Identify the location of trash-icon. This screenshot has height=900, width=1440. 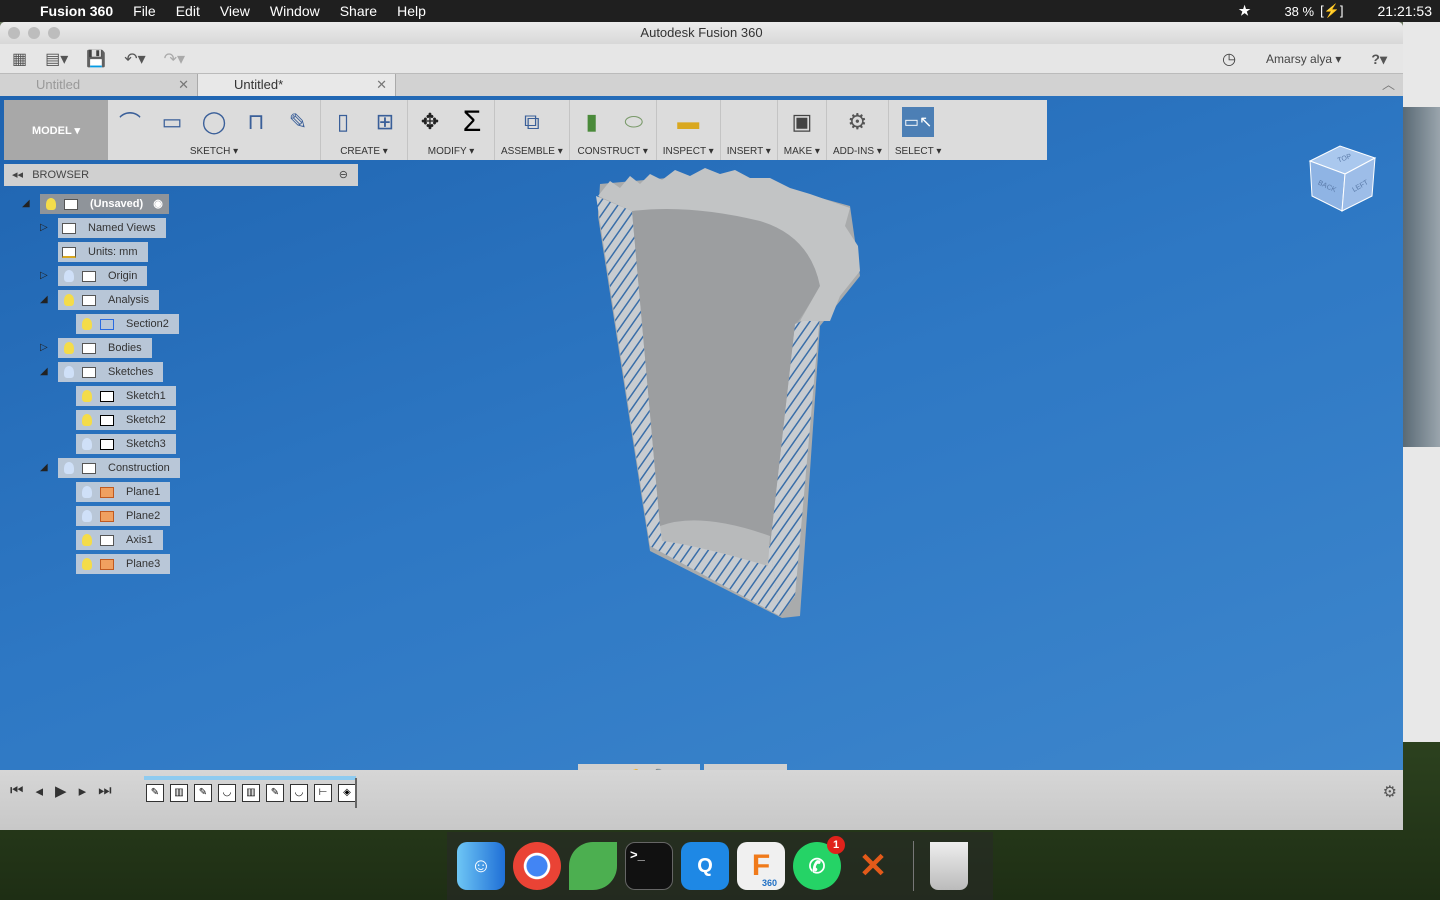
(949, 866).